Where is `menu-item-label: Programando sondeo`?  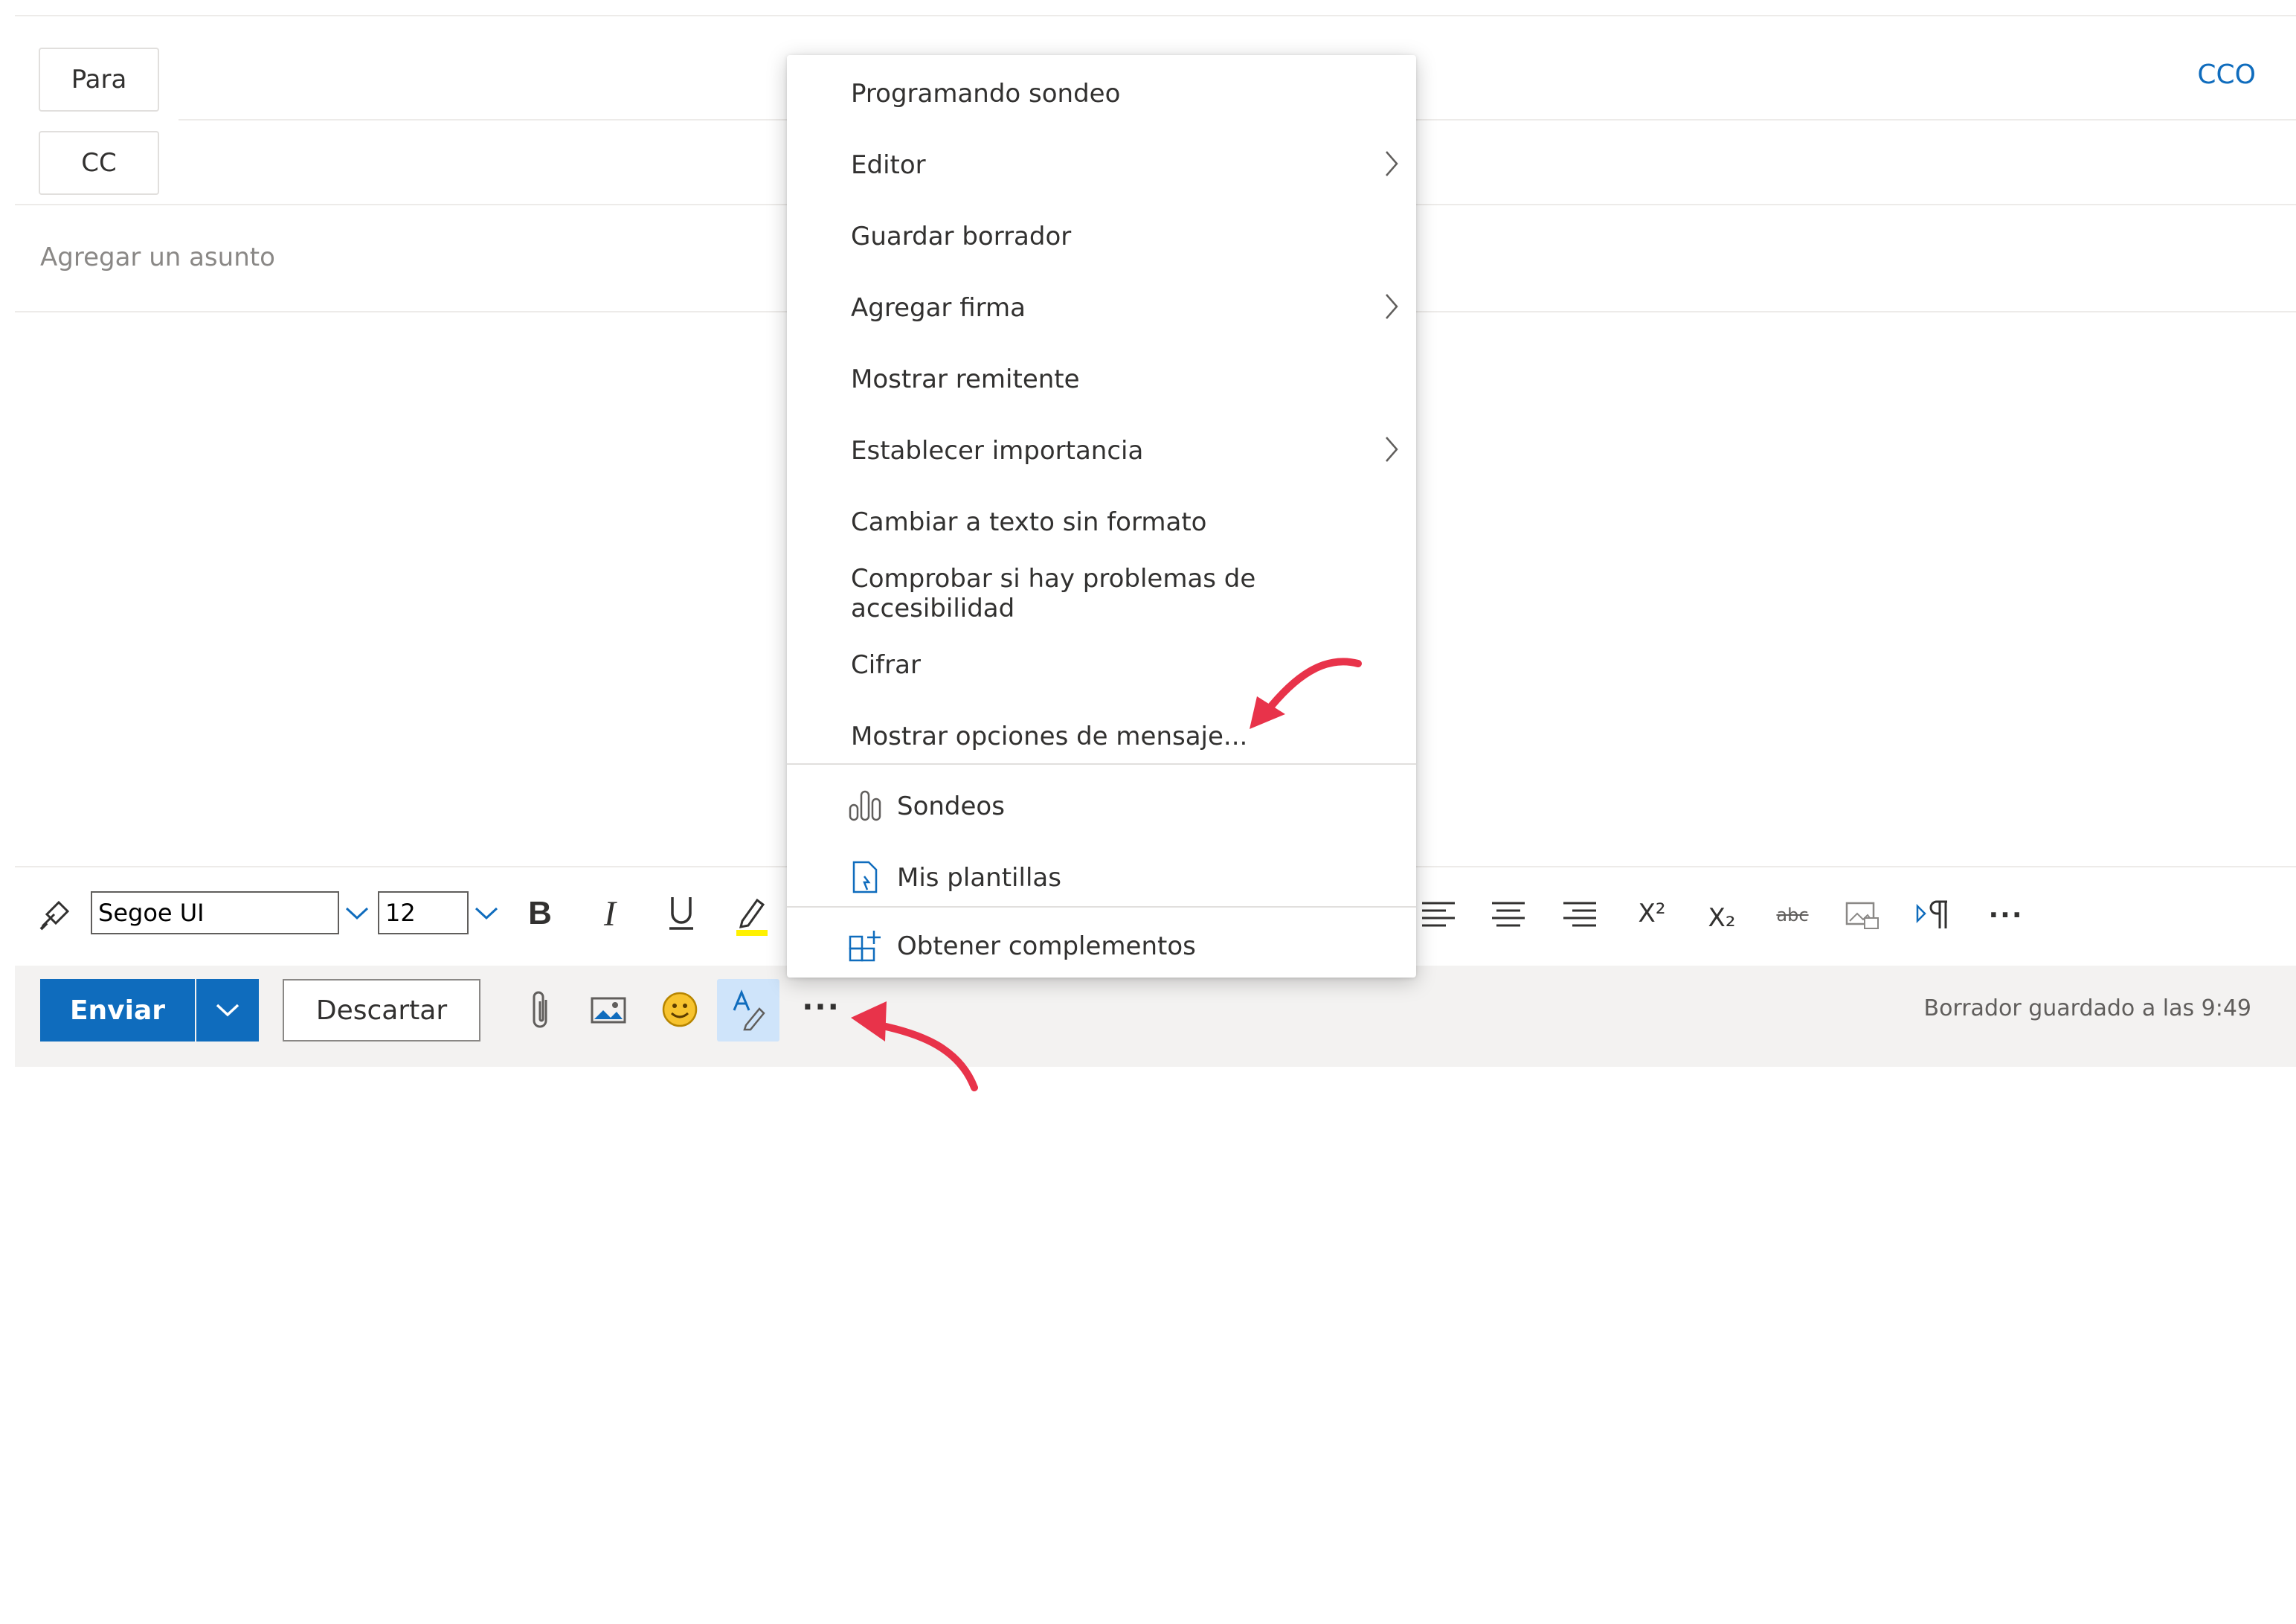 menu-item-label: Programando sondeo is located at coordinates (986, 94).